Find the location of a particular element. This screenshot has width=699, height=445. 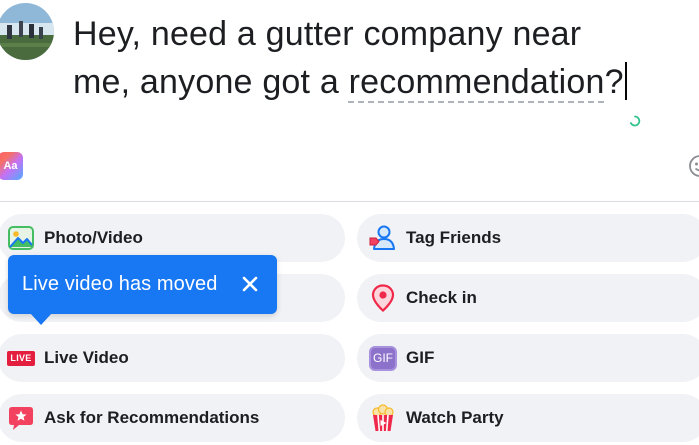

watch-party-label: Watch Party is located at coordinates (455, 417).